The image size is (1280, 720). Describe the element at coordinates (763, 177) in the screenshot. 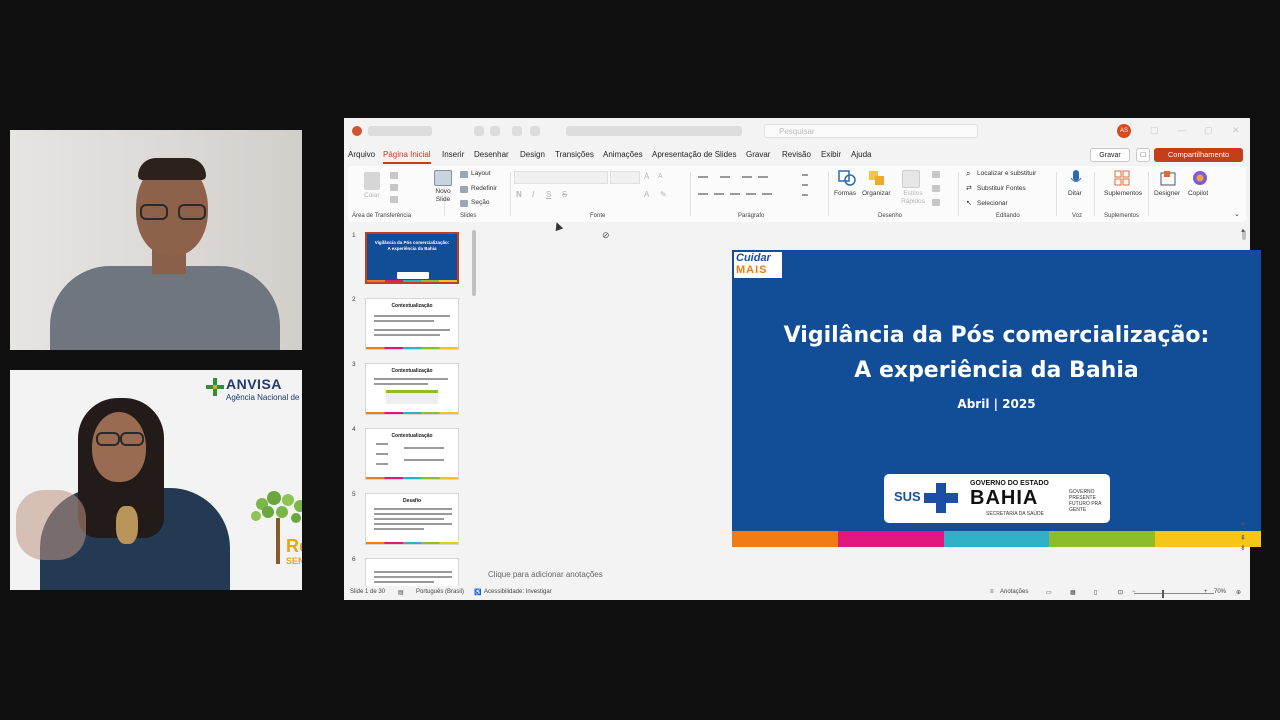

I see `increase-indent-icon` at that location.